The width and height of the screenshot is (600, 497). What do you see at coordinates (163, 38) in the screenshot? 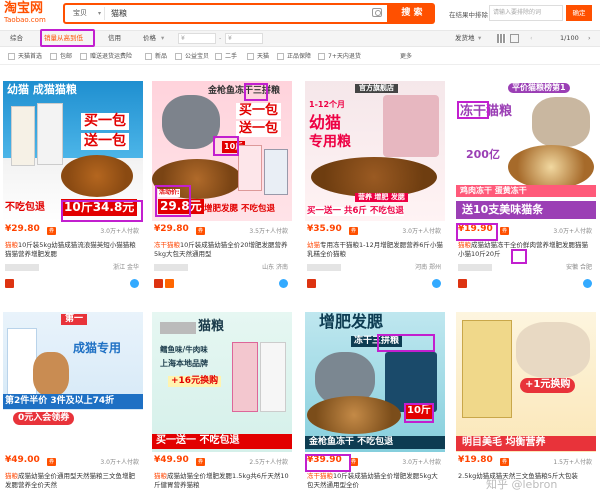
I see `chevron-down-icon: ▾` at bounding box center [163, 38].